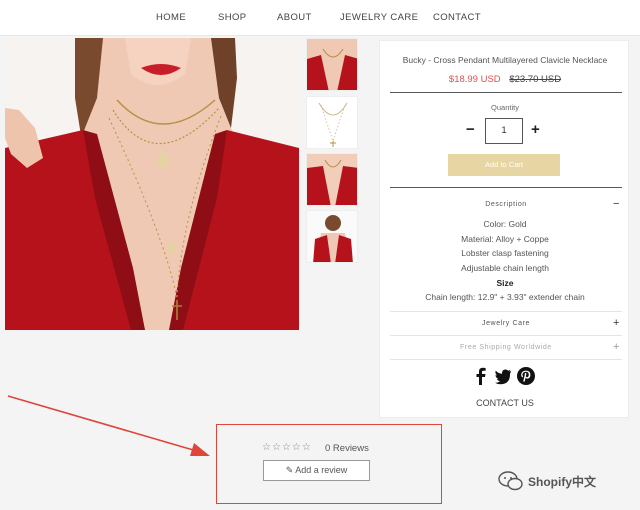 The width and height of the screenshot is (640, 510). I want to click on nav-shop: SHOP, so click(232, 17).